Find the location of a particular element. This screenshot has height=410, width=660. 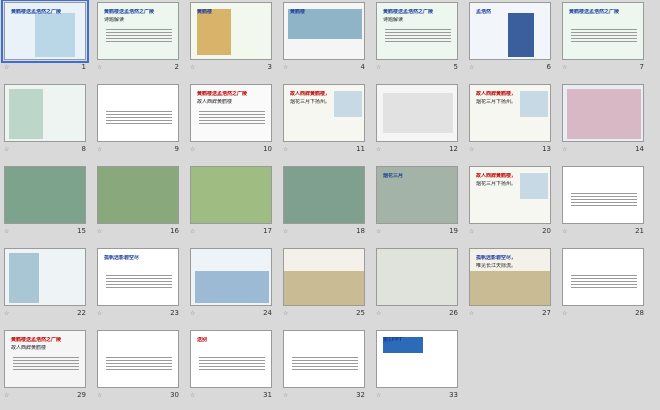

slide-number: 24 is located at coordinates (267, 313).